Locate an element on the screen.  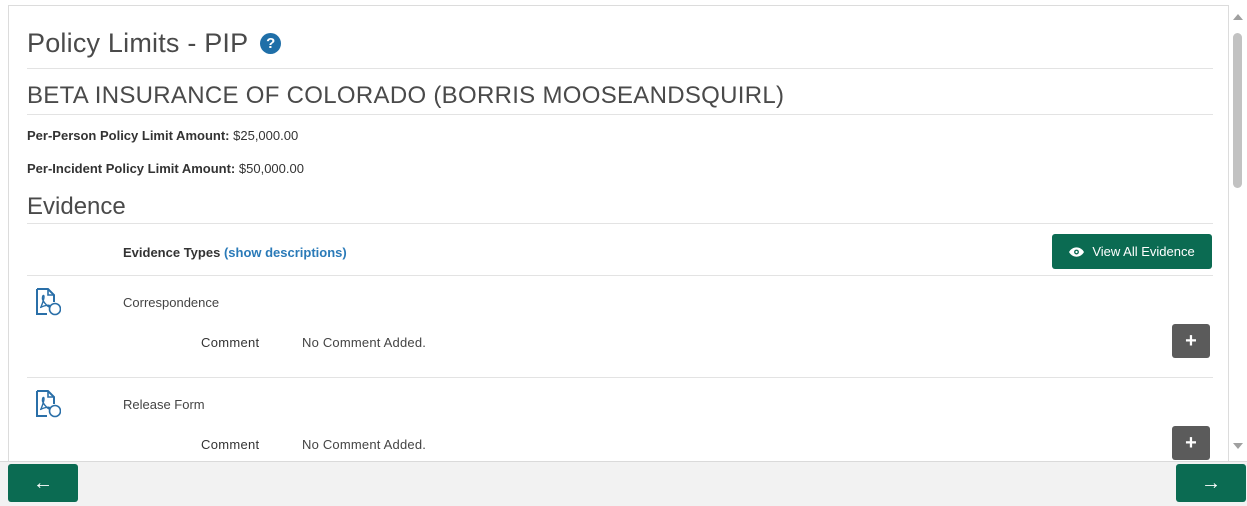
arrow-left-icon: ← is located at coordinates (43, 482).